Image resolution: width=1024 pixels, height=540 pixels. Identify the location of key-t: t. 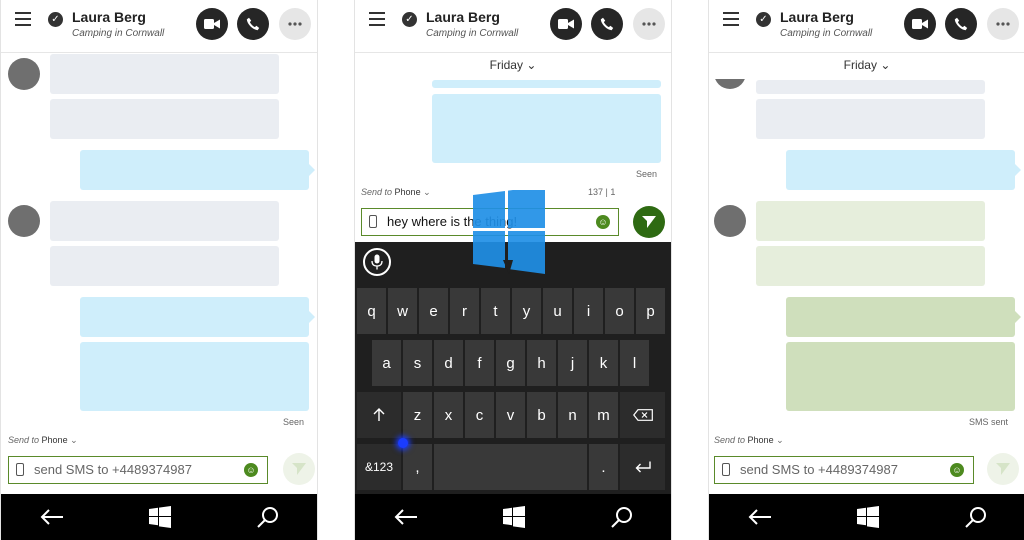
(495, 311).